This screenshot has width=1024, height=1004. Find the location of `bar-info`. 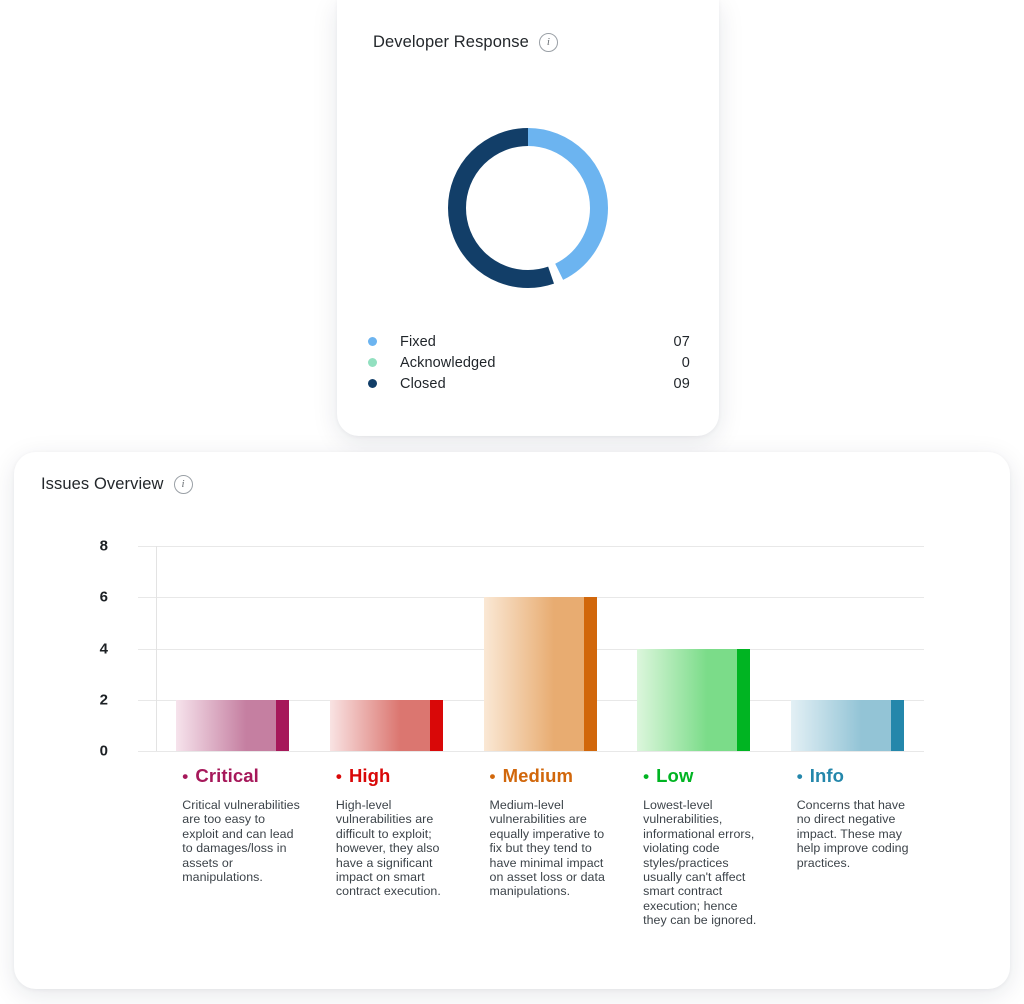

bar-info is located at coordinates (847, 725).